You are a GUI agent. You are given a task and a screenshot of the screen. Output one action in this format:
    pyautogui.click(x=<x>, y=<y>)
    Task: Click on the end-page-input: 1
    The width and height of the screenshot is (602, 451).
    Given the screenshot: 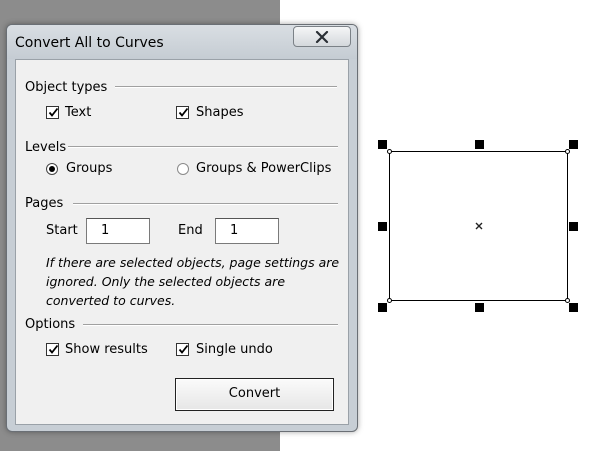 What is the action you would take?
    pyautogui.click(x=247, y=231)
    